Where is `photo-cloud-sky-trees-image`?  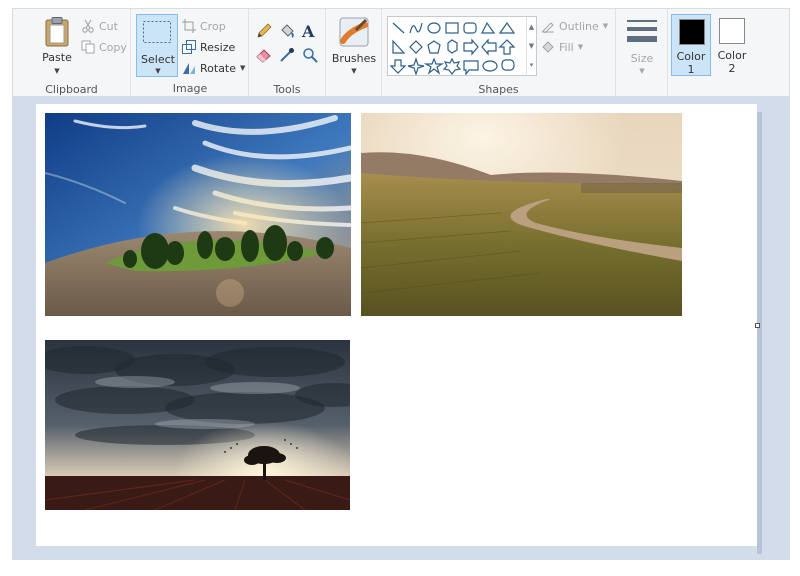
photo-cloud-sky-trees-image is located at coordinates (198, 214).